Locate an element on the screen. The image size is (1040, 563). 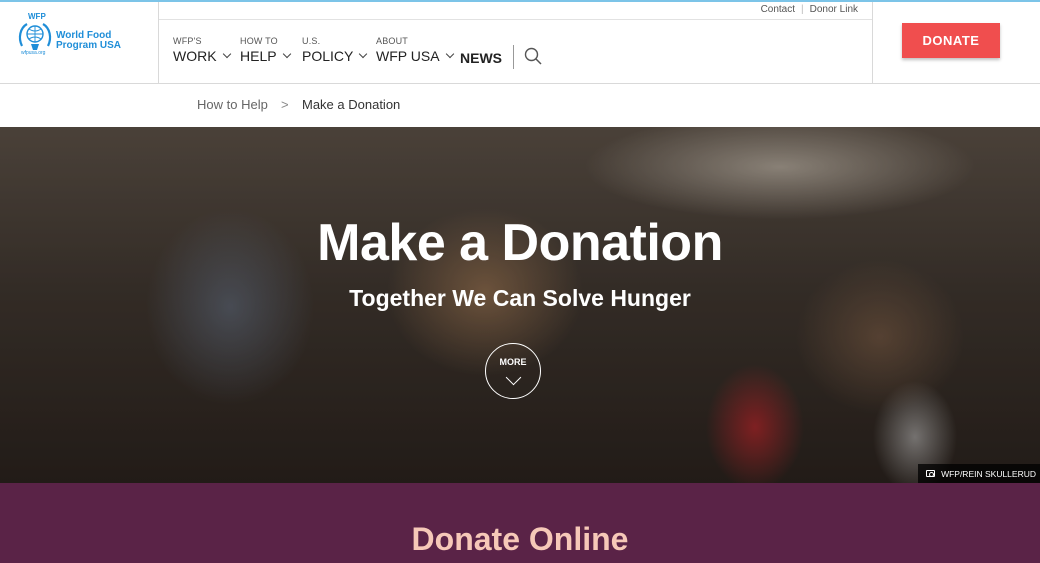
nav-item-how-to-help: HOW TO HELP is located at coordinates (265, 50).